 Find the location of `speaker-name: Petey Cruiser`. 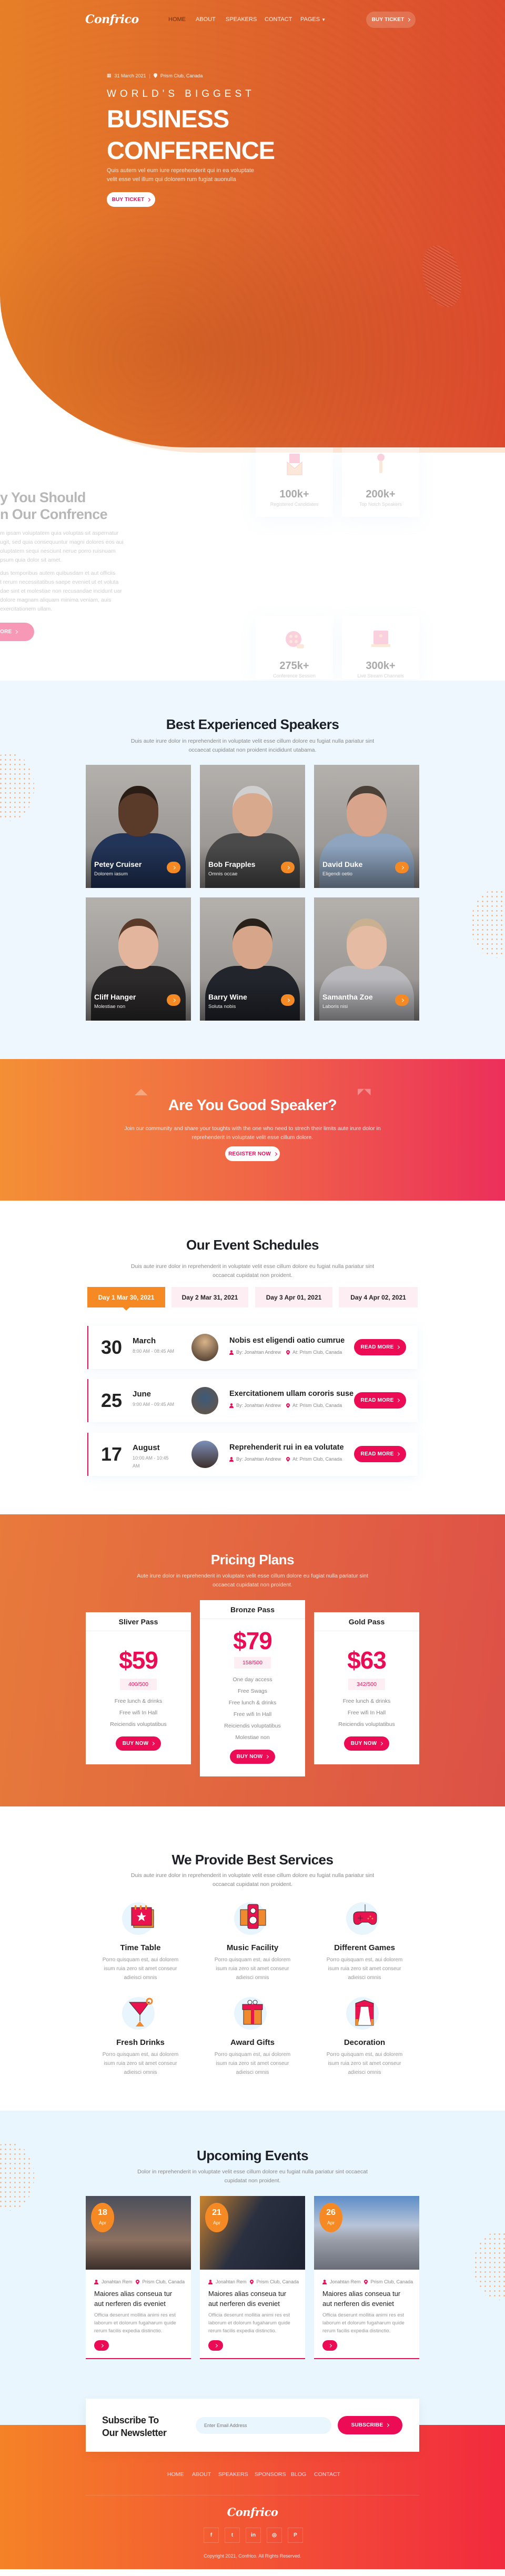

speaker-name: Petey Cruiser is located at coordinates (118, 864).